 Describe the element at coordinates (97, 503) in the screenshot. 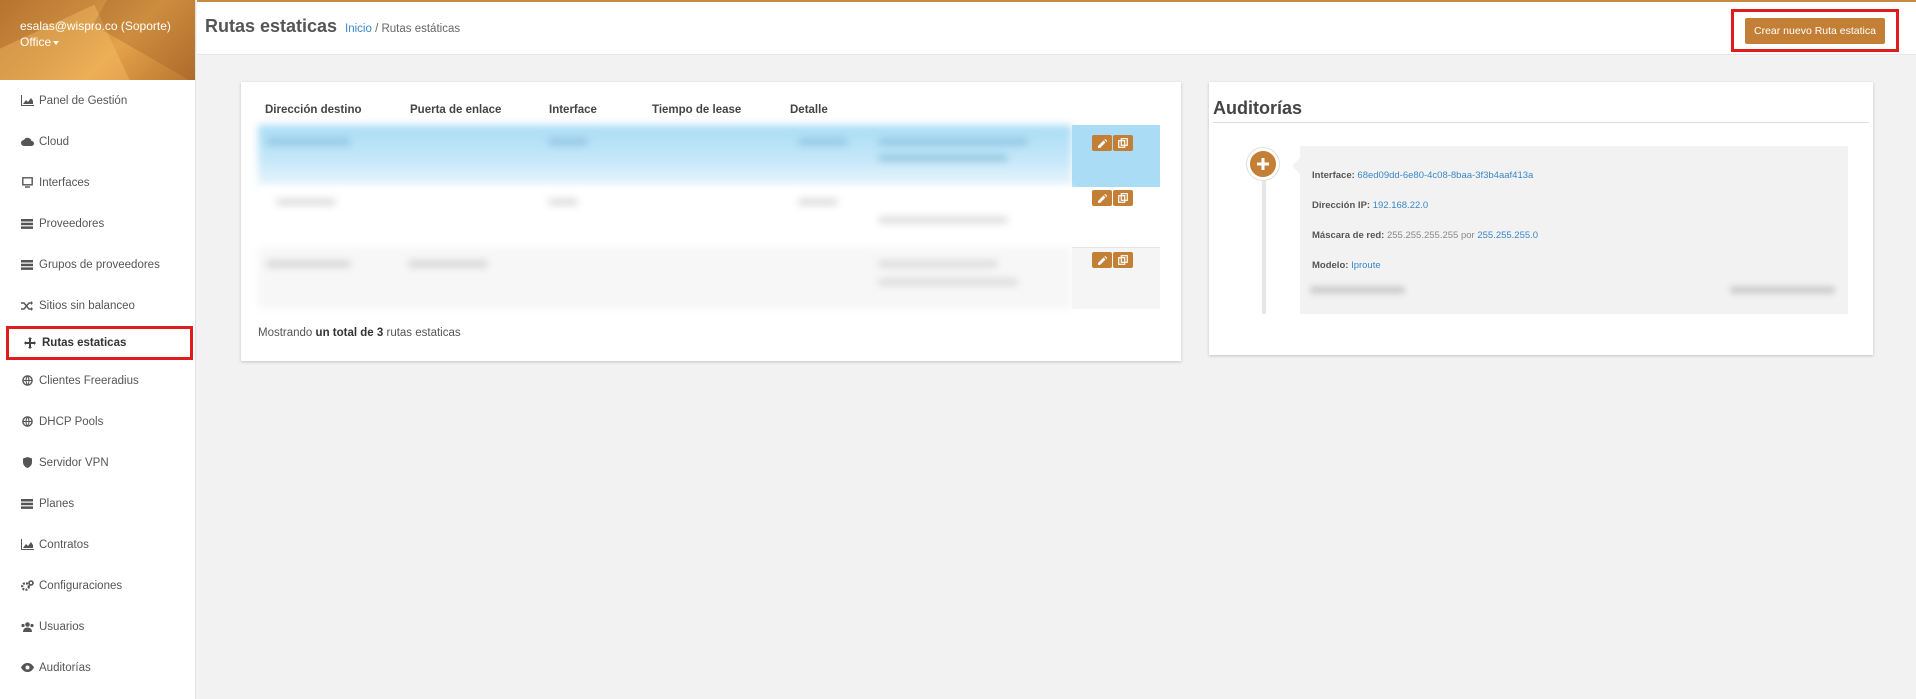

I see `sidebar-item-planes: Planes` at that location.